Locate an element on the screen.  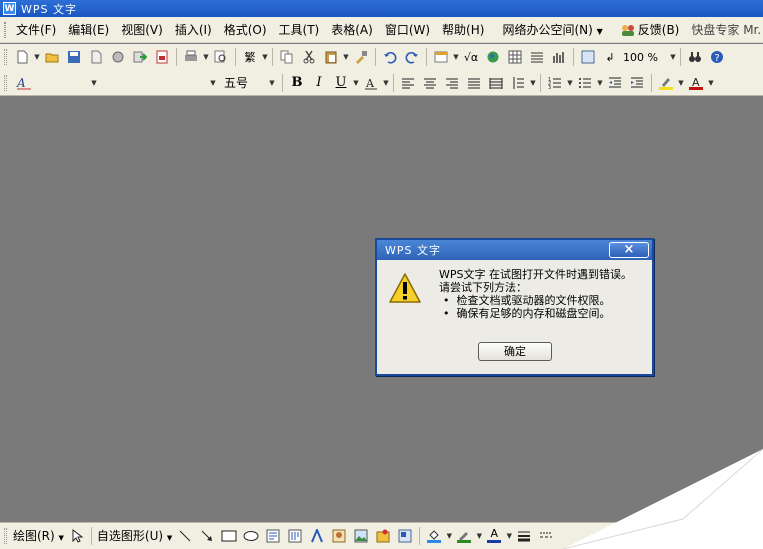
draw-menu-button: 绘图(R) ▼ is located at coordinates (38, 536).